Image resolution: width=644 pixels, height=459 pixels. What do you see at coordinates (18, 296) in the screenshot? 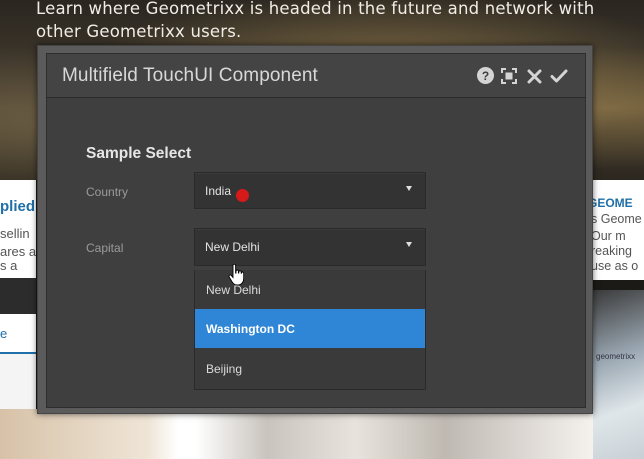
I see `left-nav-bar` at bounding box center [18, 296].